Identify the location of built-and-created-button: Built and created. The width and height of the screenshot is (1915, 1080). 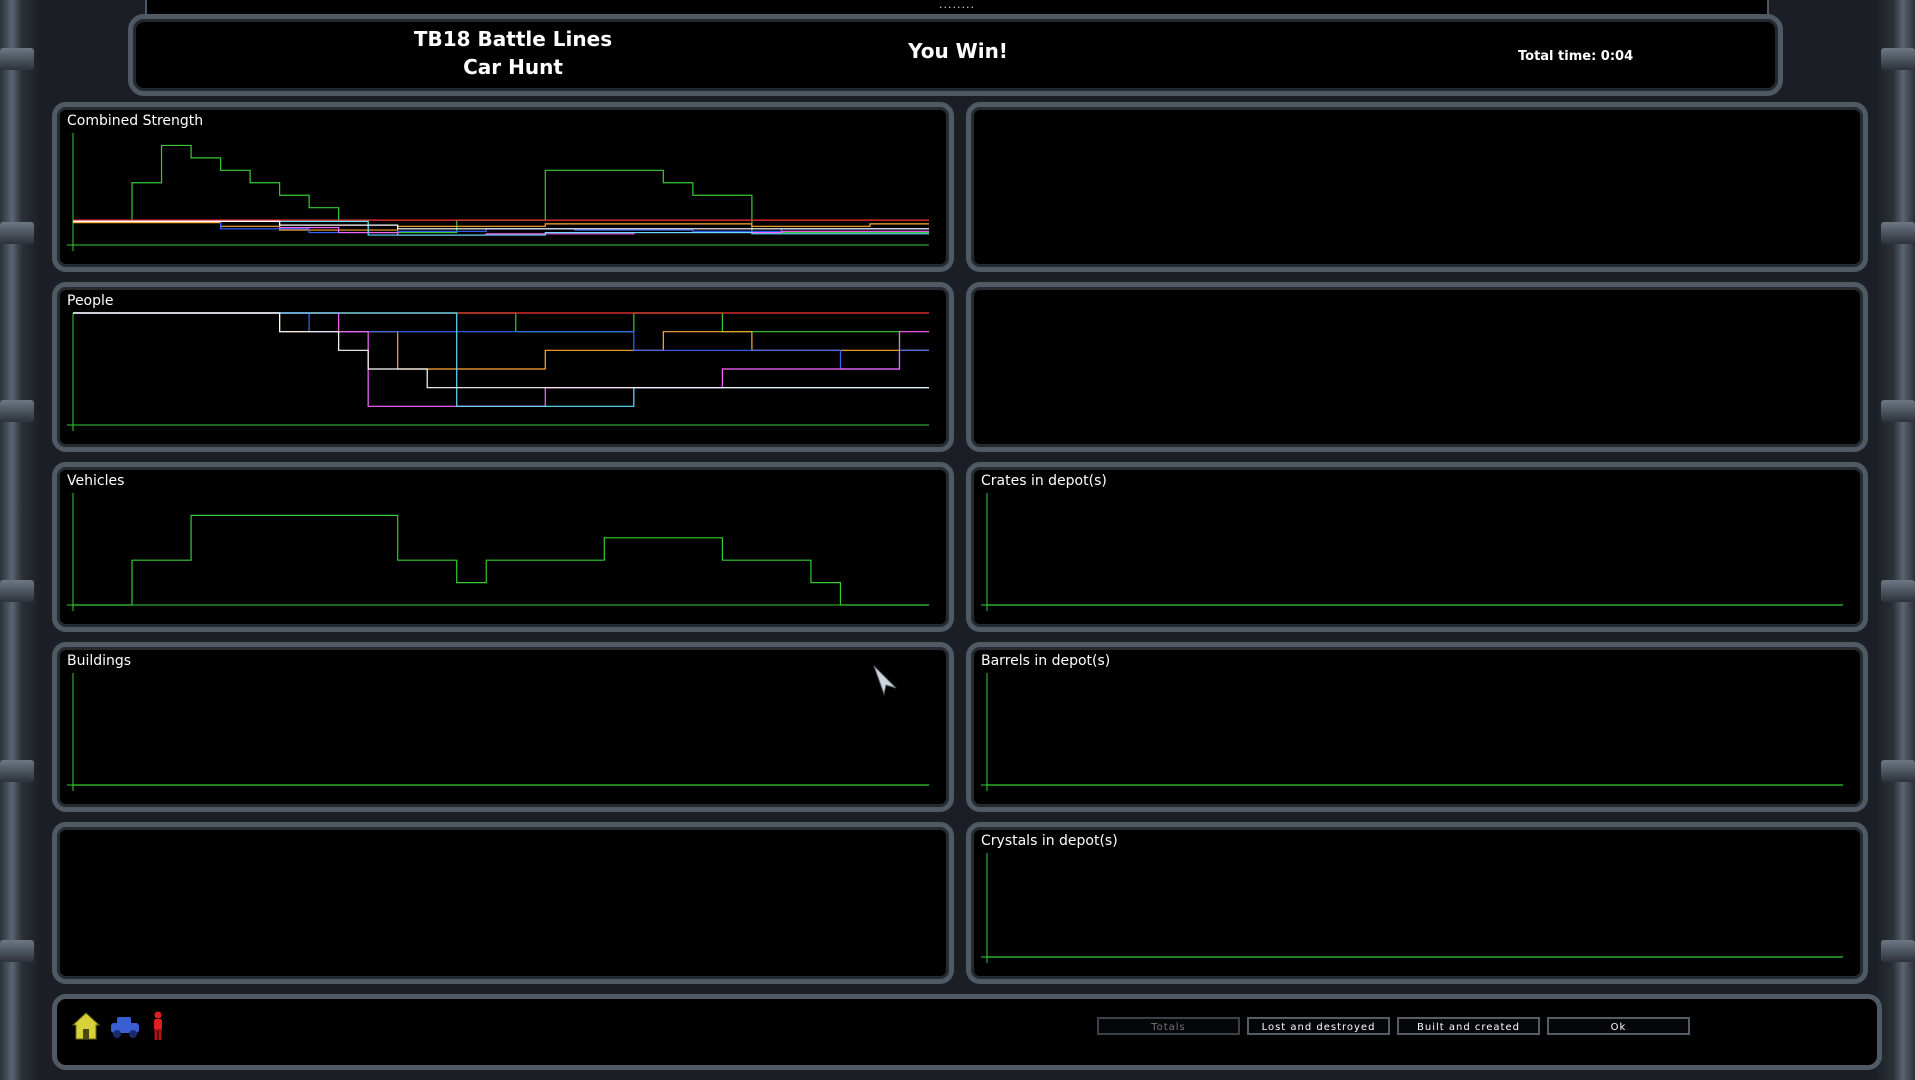
(1468, 1026).